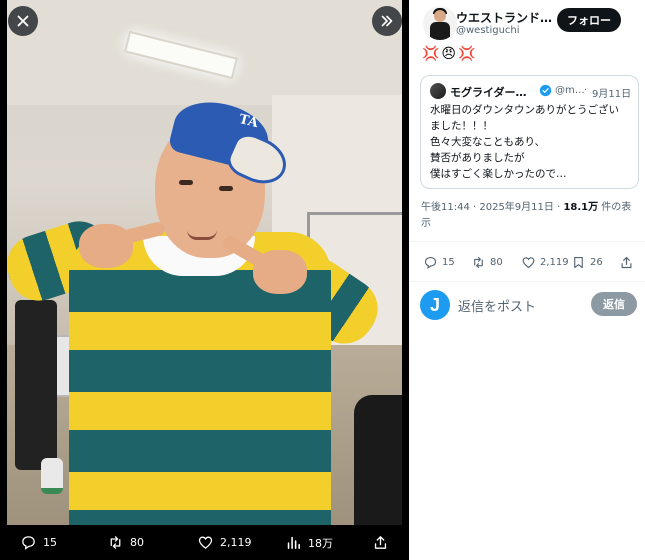 The image size is (645, 560). I want to click on reply-input: 返信をポスト, so click(497, 305).